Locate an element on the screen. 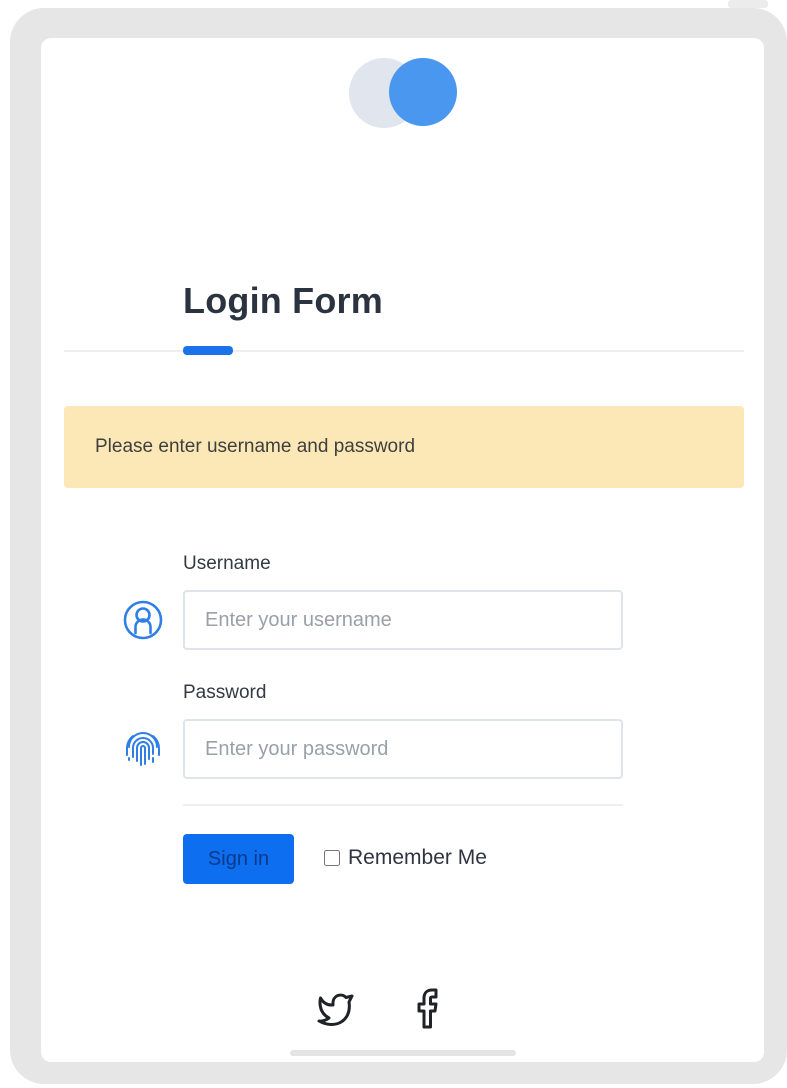 The image size is (787, 1088). alert-message: Please enter username and password is located at coordinates (404, 447).